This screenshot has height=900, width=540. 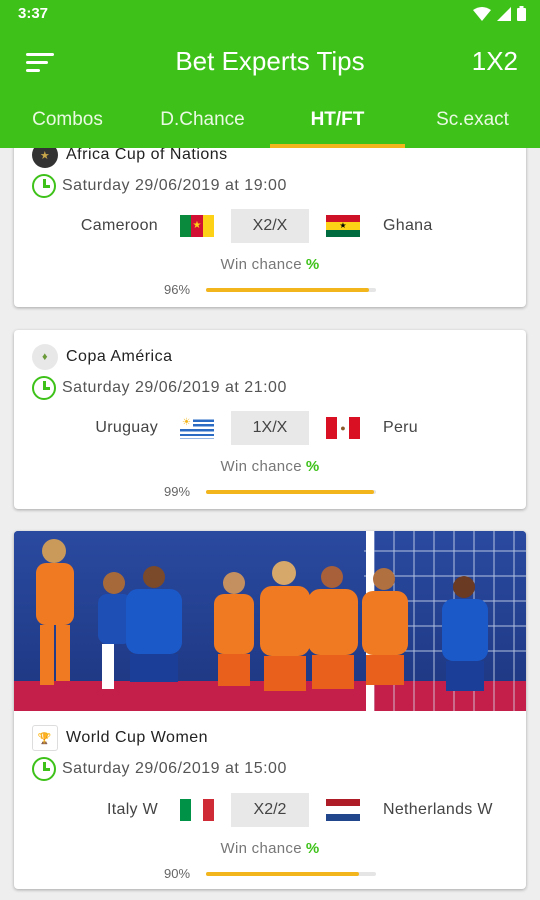 I want to click on app-bar: Bet Experts Tips 1X2, so click(x=270, y=64).